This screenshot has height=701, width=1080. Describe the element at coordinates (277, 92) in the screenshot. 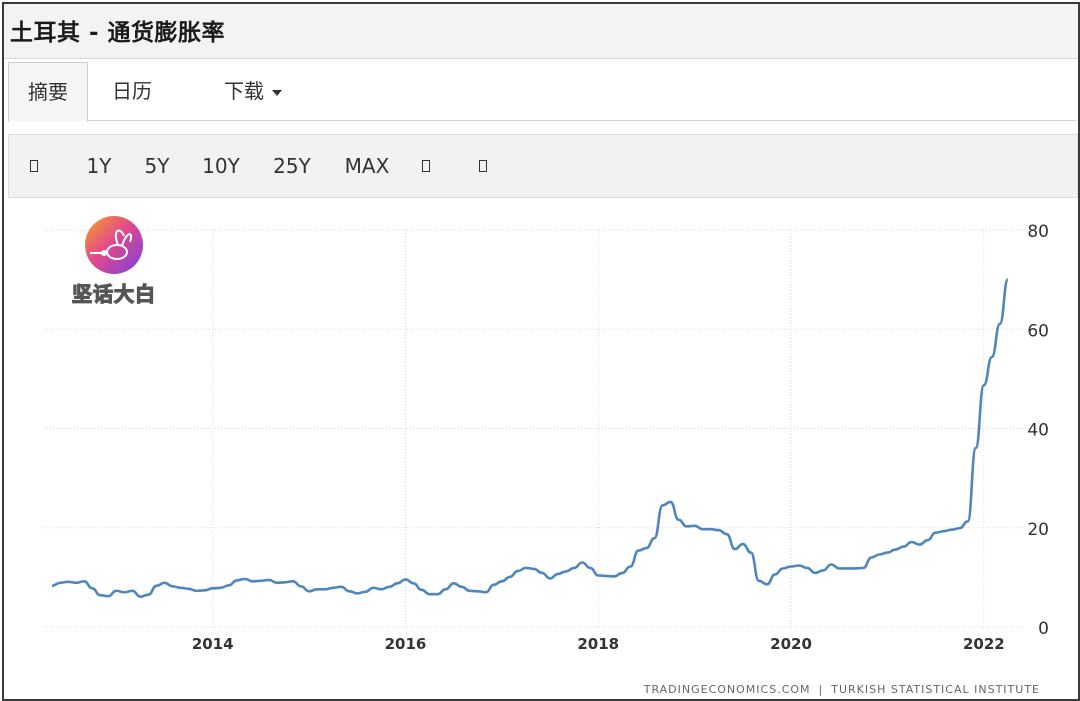

I see `caret-down-icon` at that location.